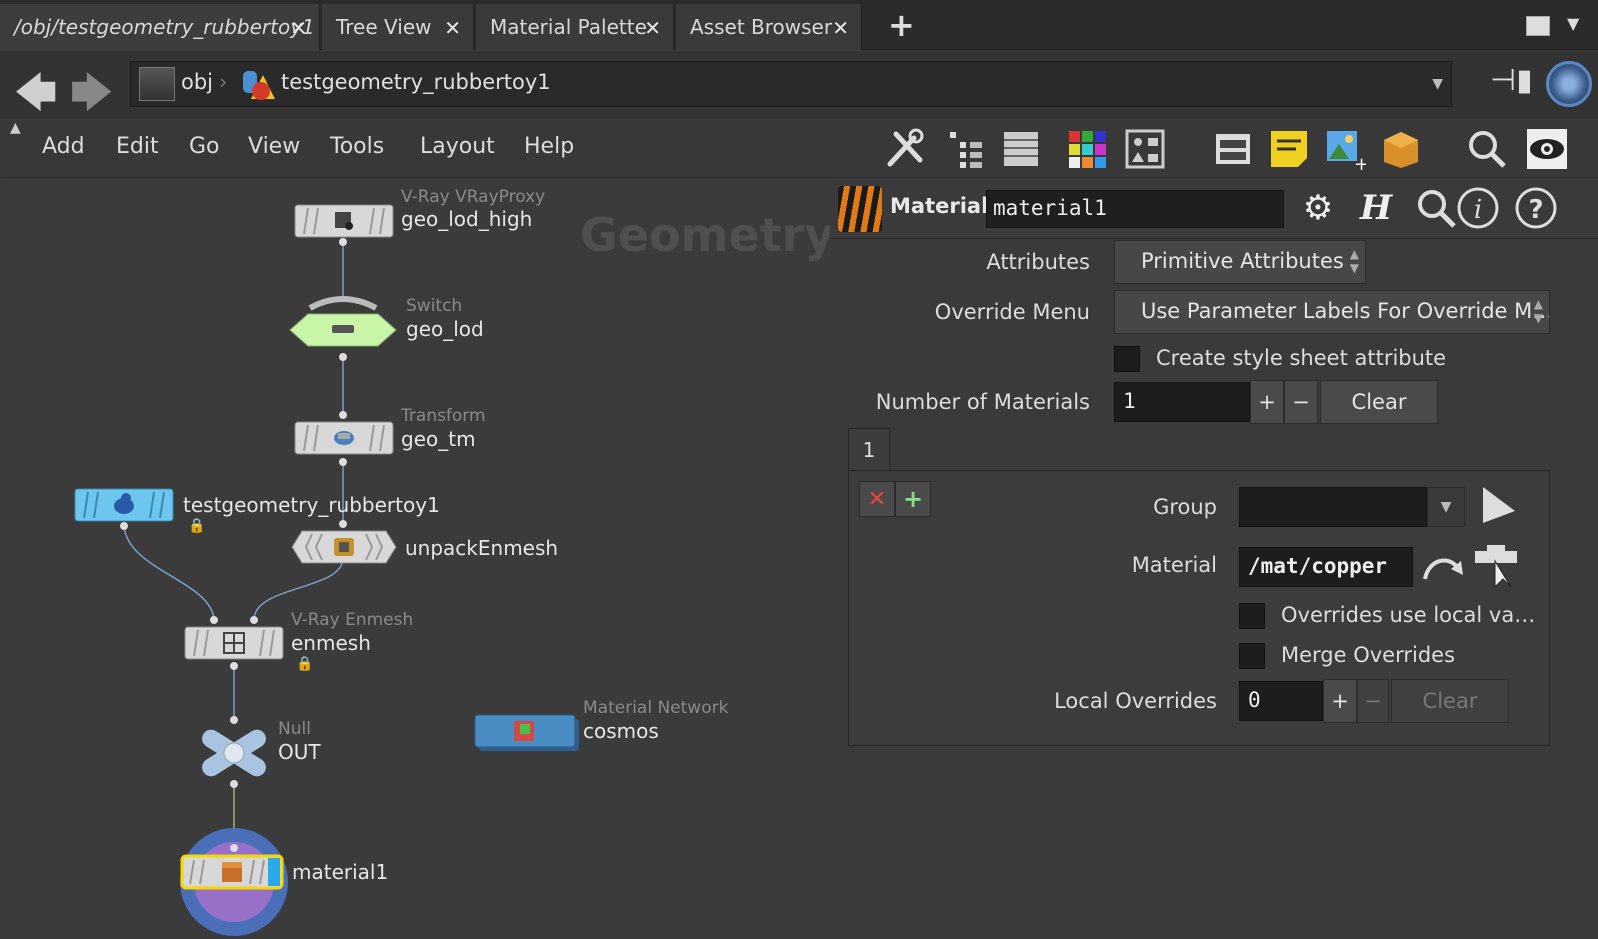  Describe the element at coordinates (204, 146) in the screenshot. I see `menu-go: Go` at that location.